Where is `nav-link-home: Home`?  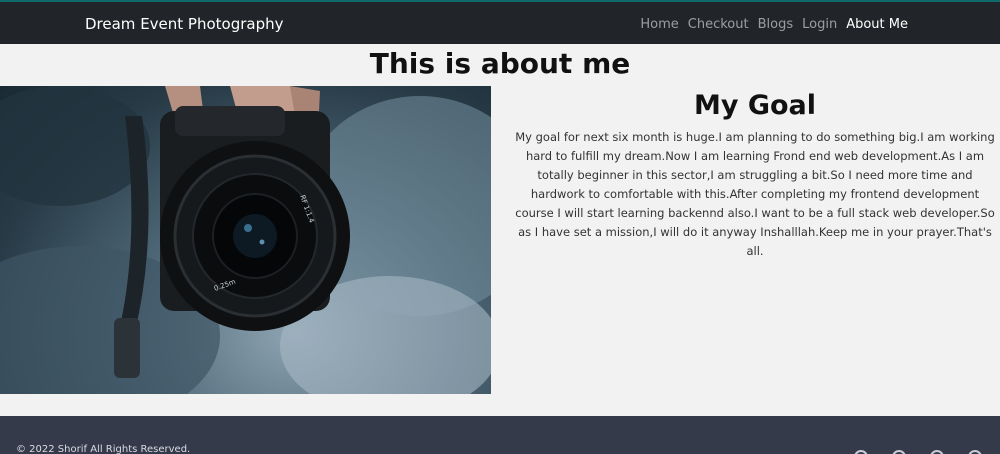
nav-link-home: Home is located at coordinates (659, 24).